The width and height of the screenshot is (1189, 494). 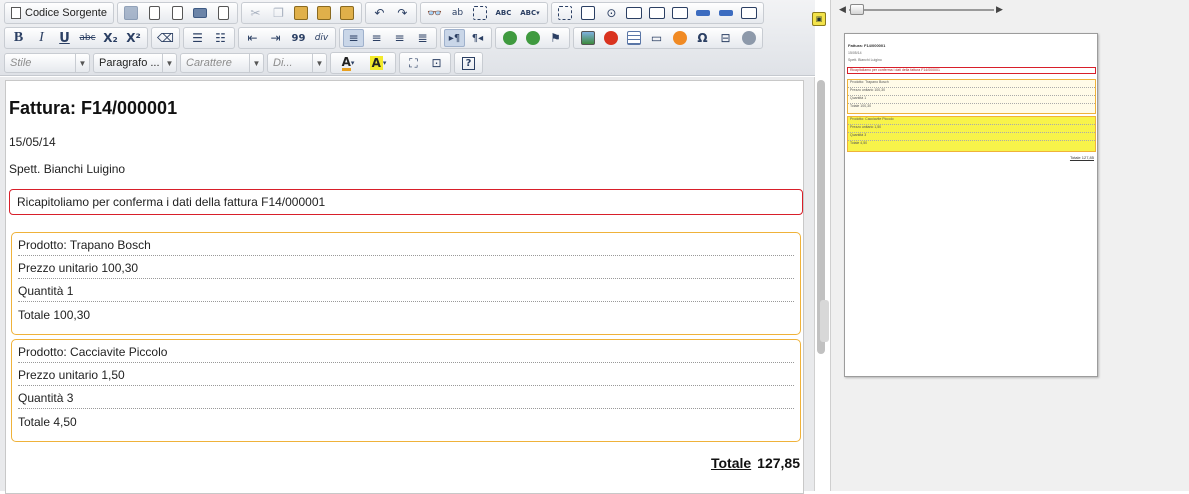 I want to click on redo-button: ↷, so click(x=402, y=13).